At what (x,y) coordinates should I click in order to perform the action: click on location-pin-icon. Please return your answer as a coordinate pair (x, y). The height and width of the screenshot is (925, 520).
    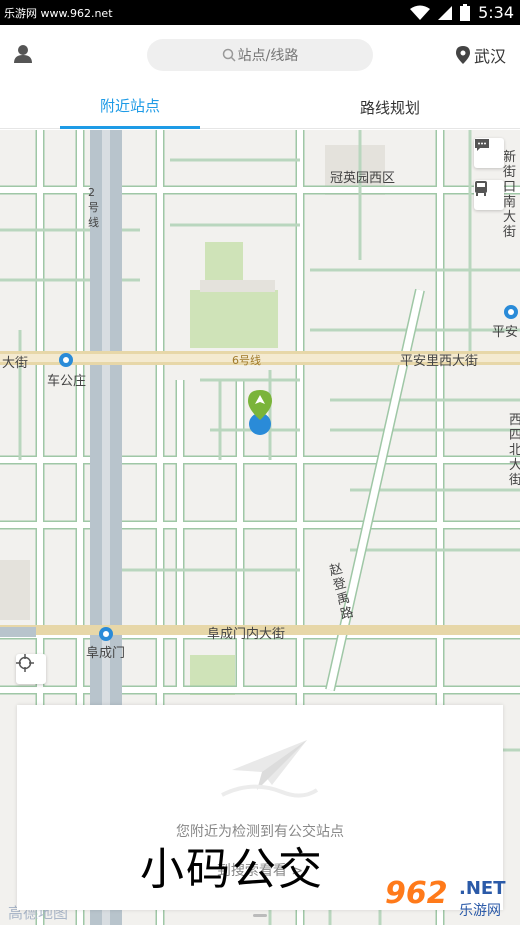
    Looking at the image, I should click on (462, 55).